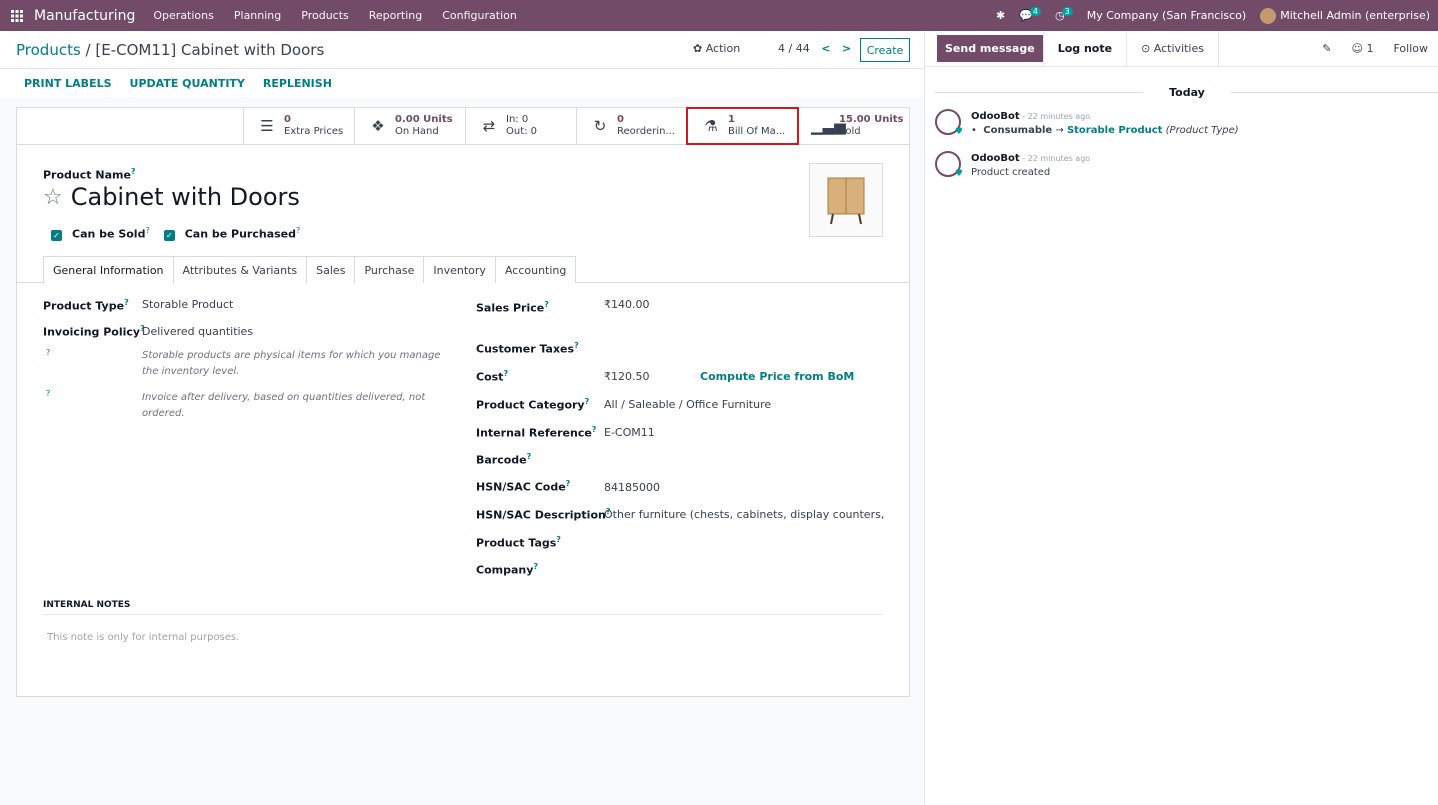  What do you see at coordinates (1173, 48) in the screenshot?
I see `activities-button: ⊙ Activities` at bounding box center [1173, 48].